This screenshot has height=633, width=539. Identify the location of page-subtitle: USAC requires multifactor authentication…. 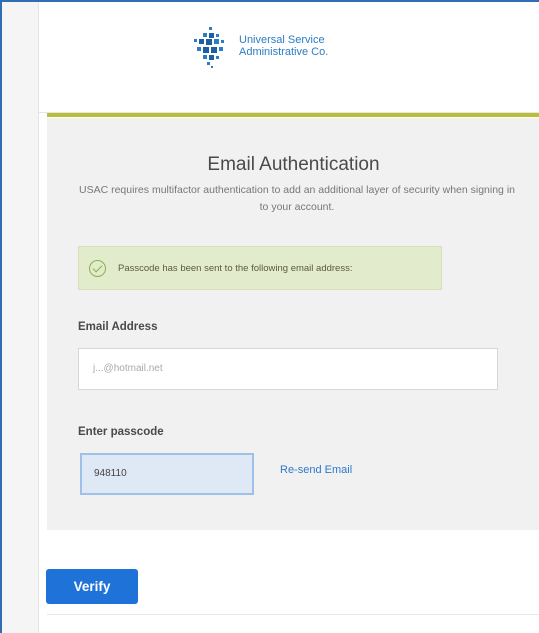
(297, 198).